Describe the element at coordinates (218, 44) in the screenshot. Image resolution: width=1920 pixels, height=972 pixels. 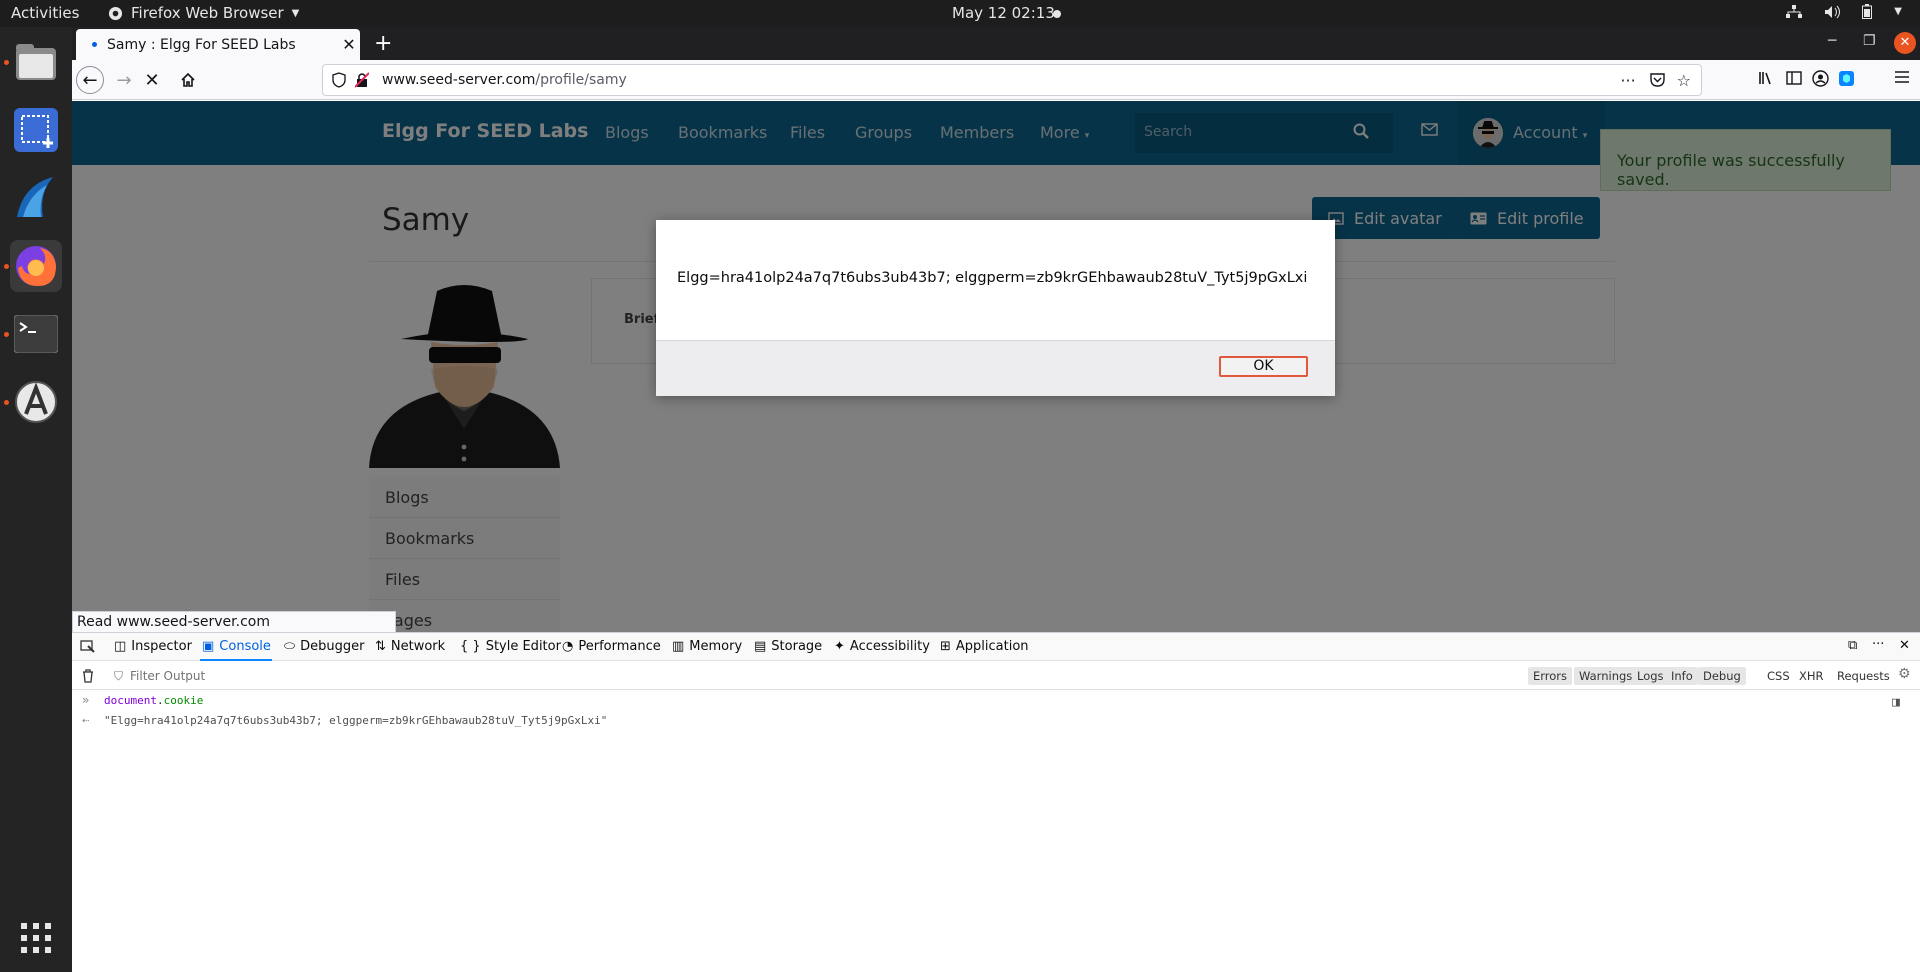
I see `tab-samy-profile: Samy : Elgg For SEED Labs ✕` at that location.